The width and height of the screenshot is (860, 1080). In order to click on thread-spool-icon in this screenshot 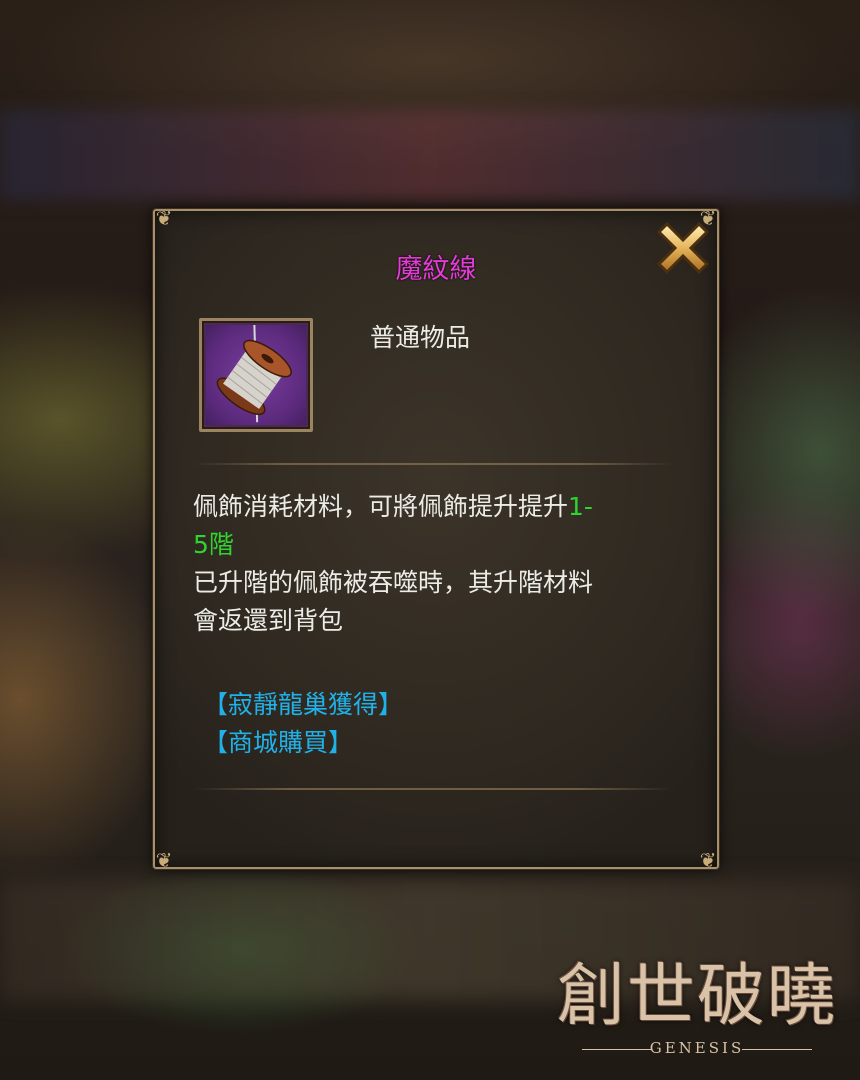, I will do `click(254, 373)`.